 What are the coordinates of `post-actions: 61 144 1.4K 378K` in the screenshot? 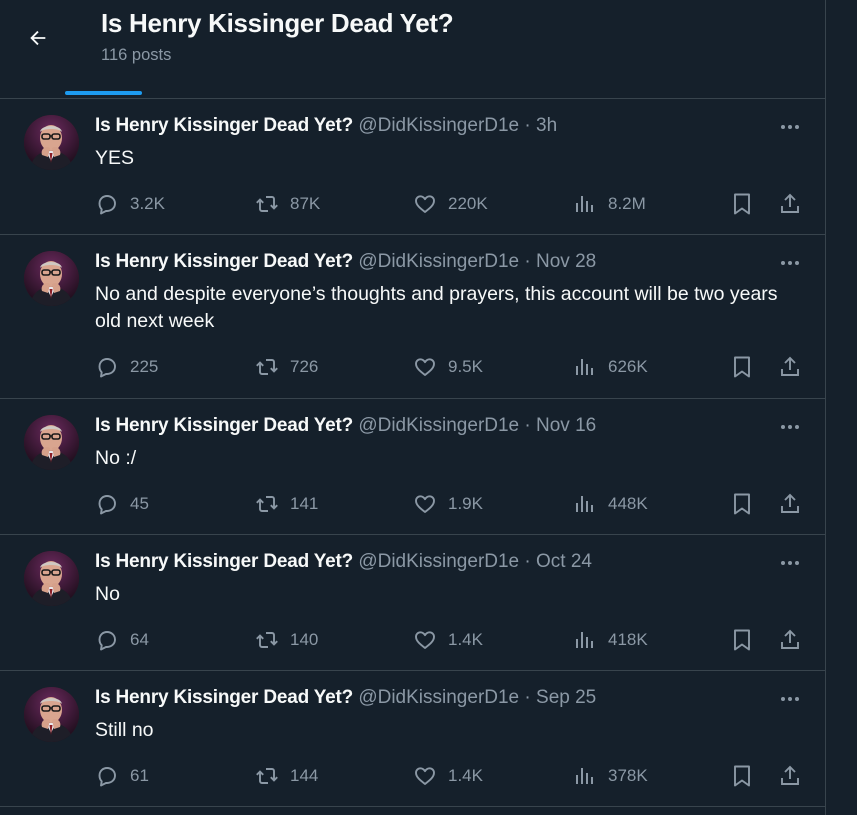 It's located at (412, 776).